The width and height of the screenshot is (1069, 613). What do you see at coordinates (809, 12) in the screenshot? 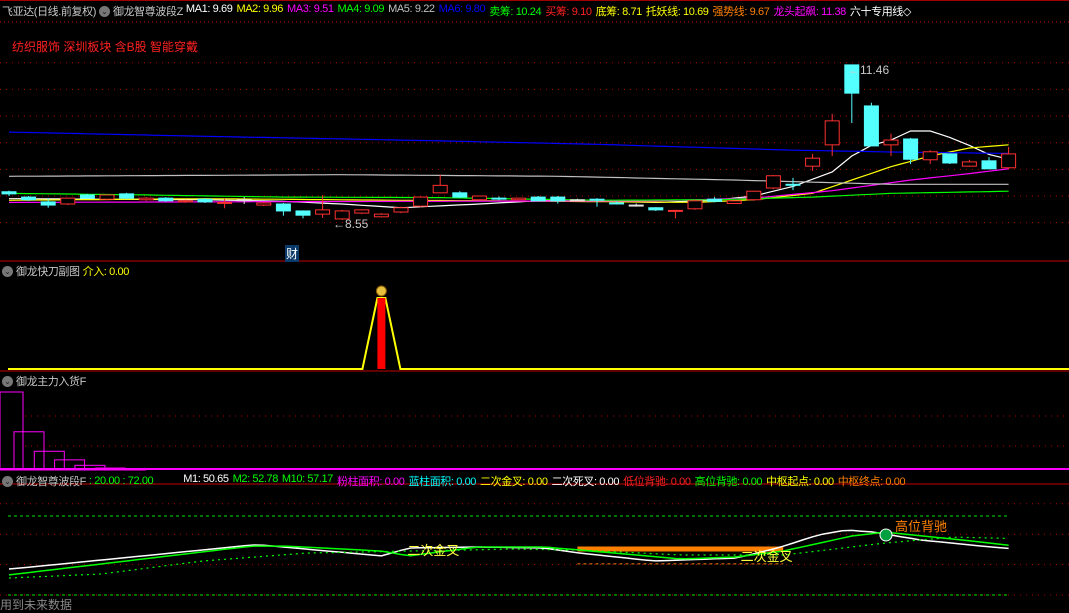
I see `ma-value: 龙头起飙: 11.38` at bounding box center [809, 12].